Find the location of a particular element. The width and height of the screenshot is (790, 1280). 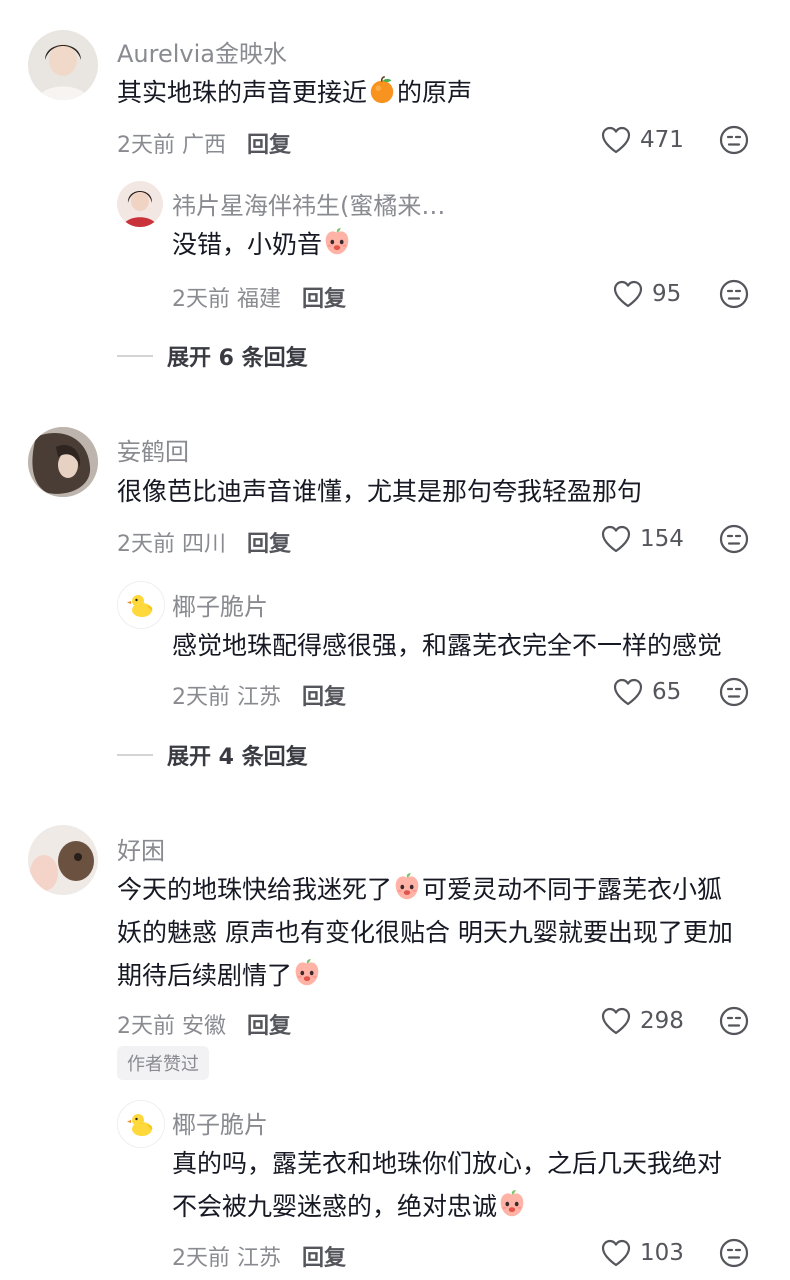

comment-text-line: 期待后续剧情了 is located at coordinates (219, 975).